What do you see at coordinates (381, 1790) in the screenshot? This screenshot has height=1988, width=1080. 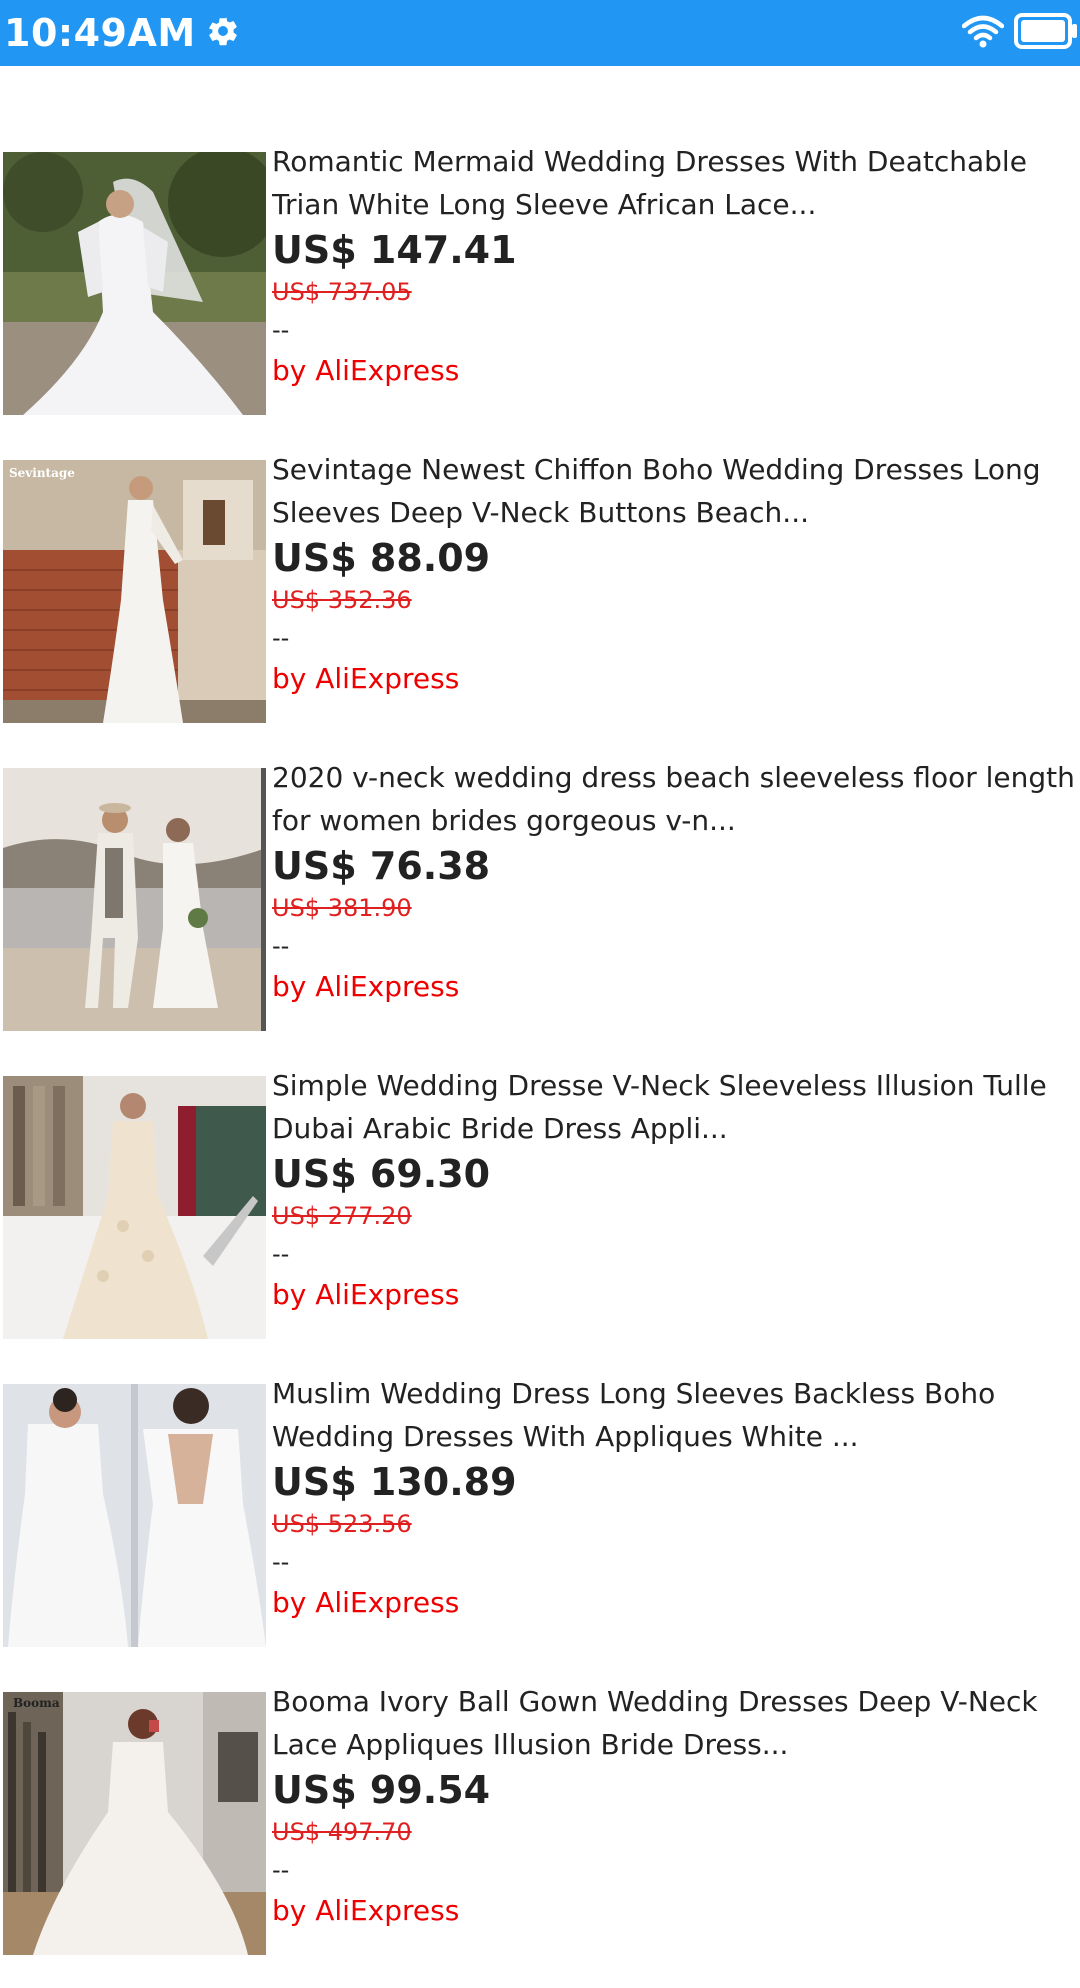 I see `product-price: US$ 99.54` at bounding box center [381, 1790].